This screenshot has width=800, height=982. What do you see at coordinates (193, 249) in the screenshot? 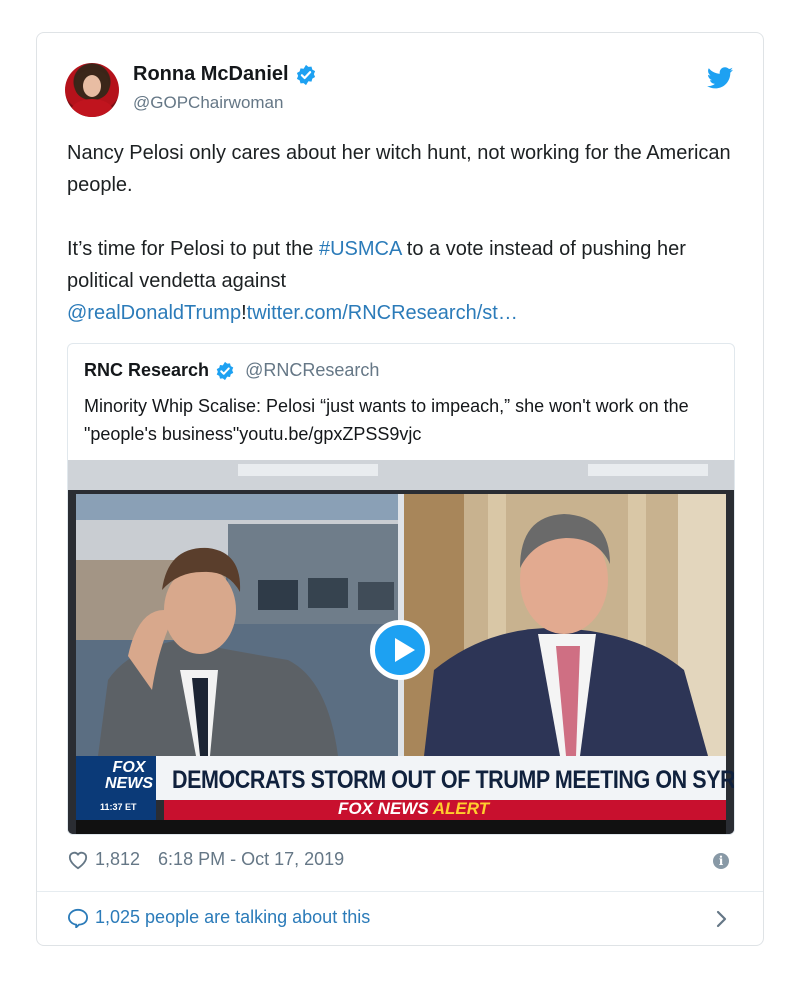
I see `tweet-text-part: It’s time for Pelosi to put the` at bounding box center [193, 249].